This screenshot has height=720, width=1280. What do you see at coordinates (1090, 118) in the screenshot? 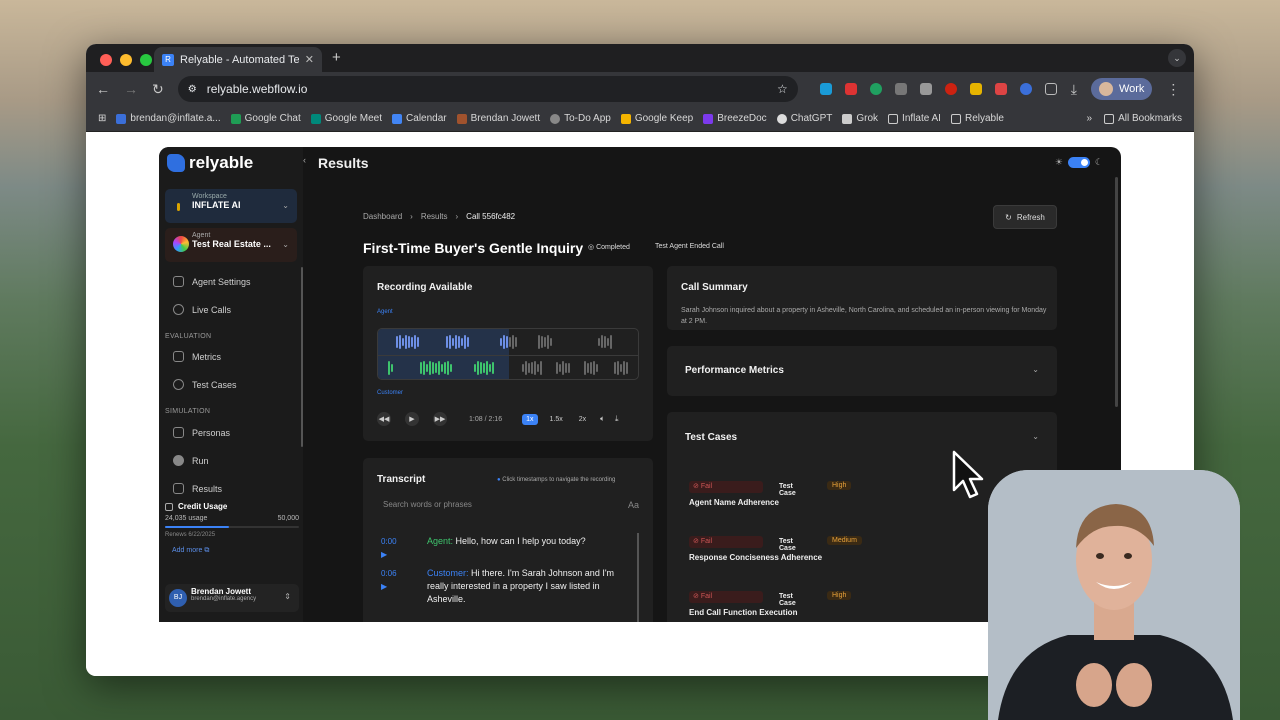
I see `more-bookmarks-icon: »` at bounding box center [1090, 118].